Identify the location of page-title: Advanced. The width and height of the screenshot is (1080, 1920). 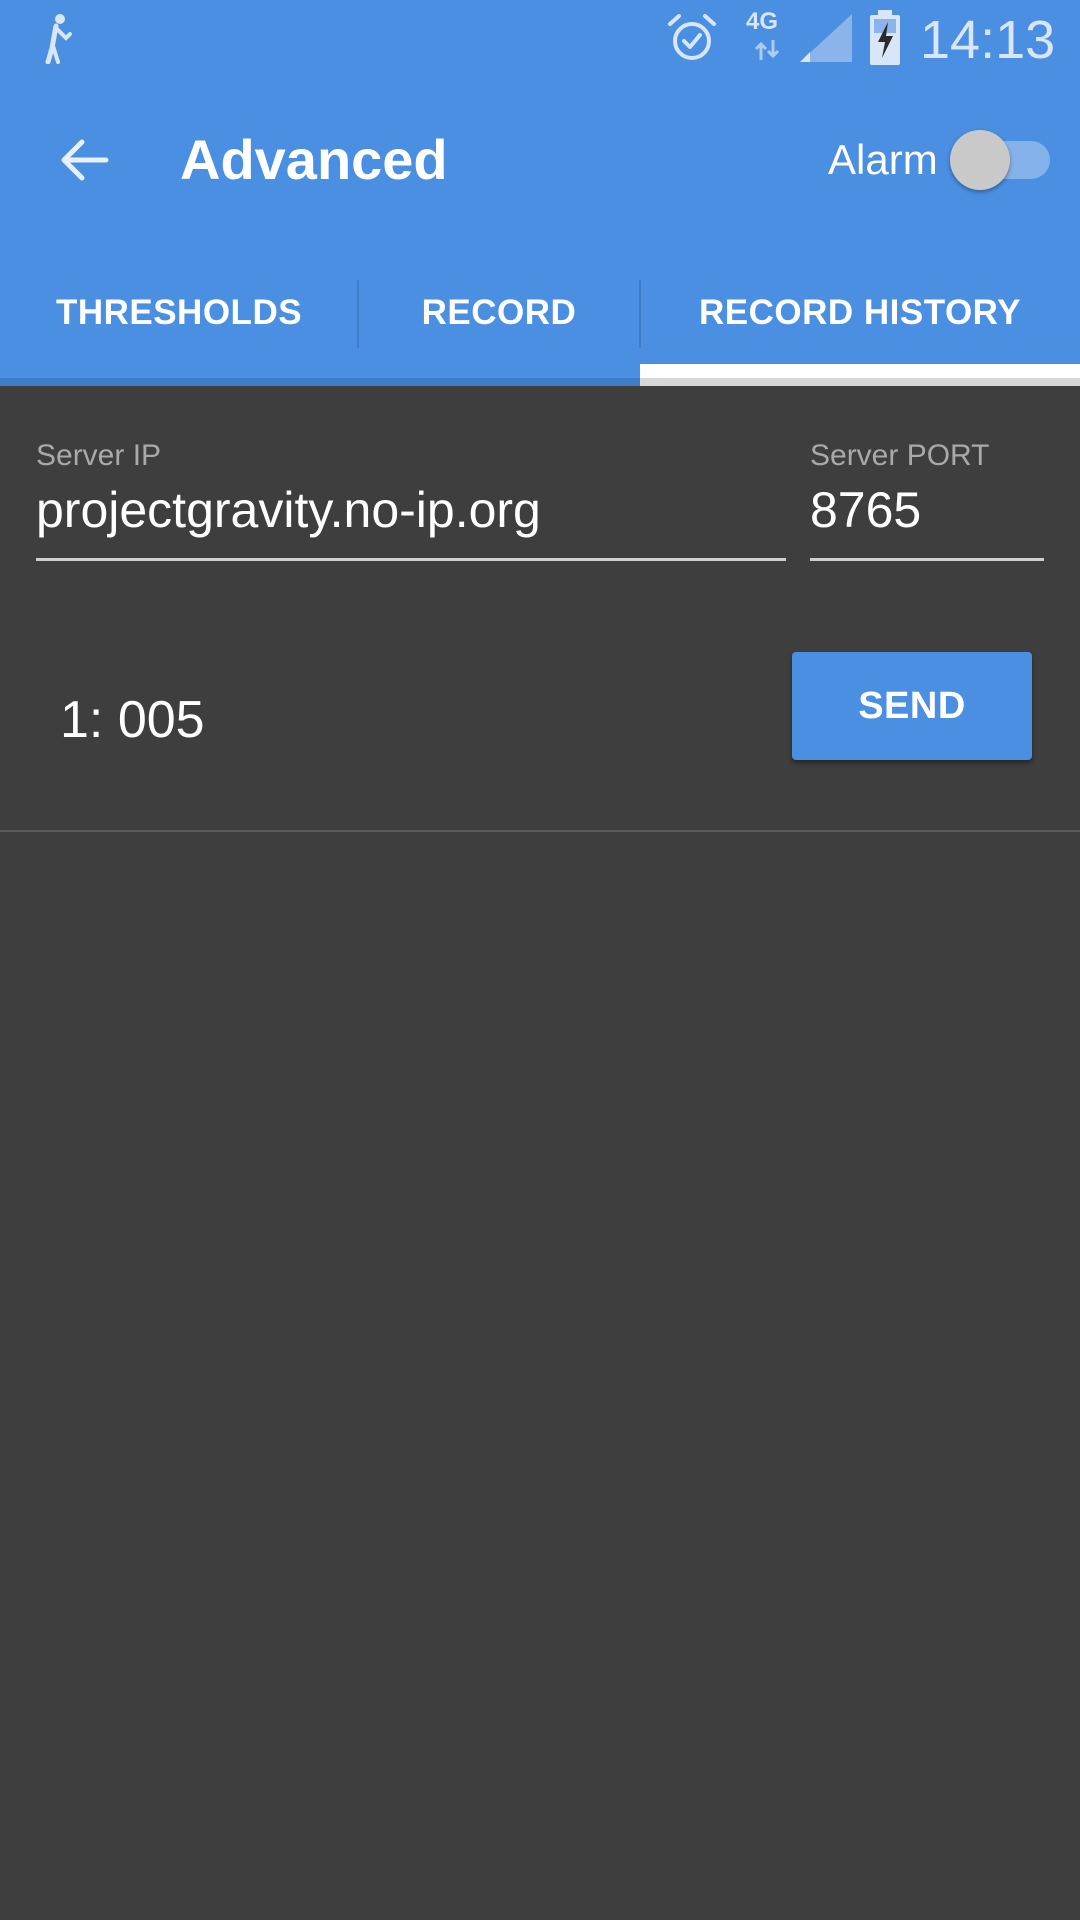
(314, 159).